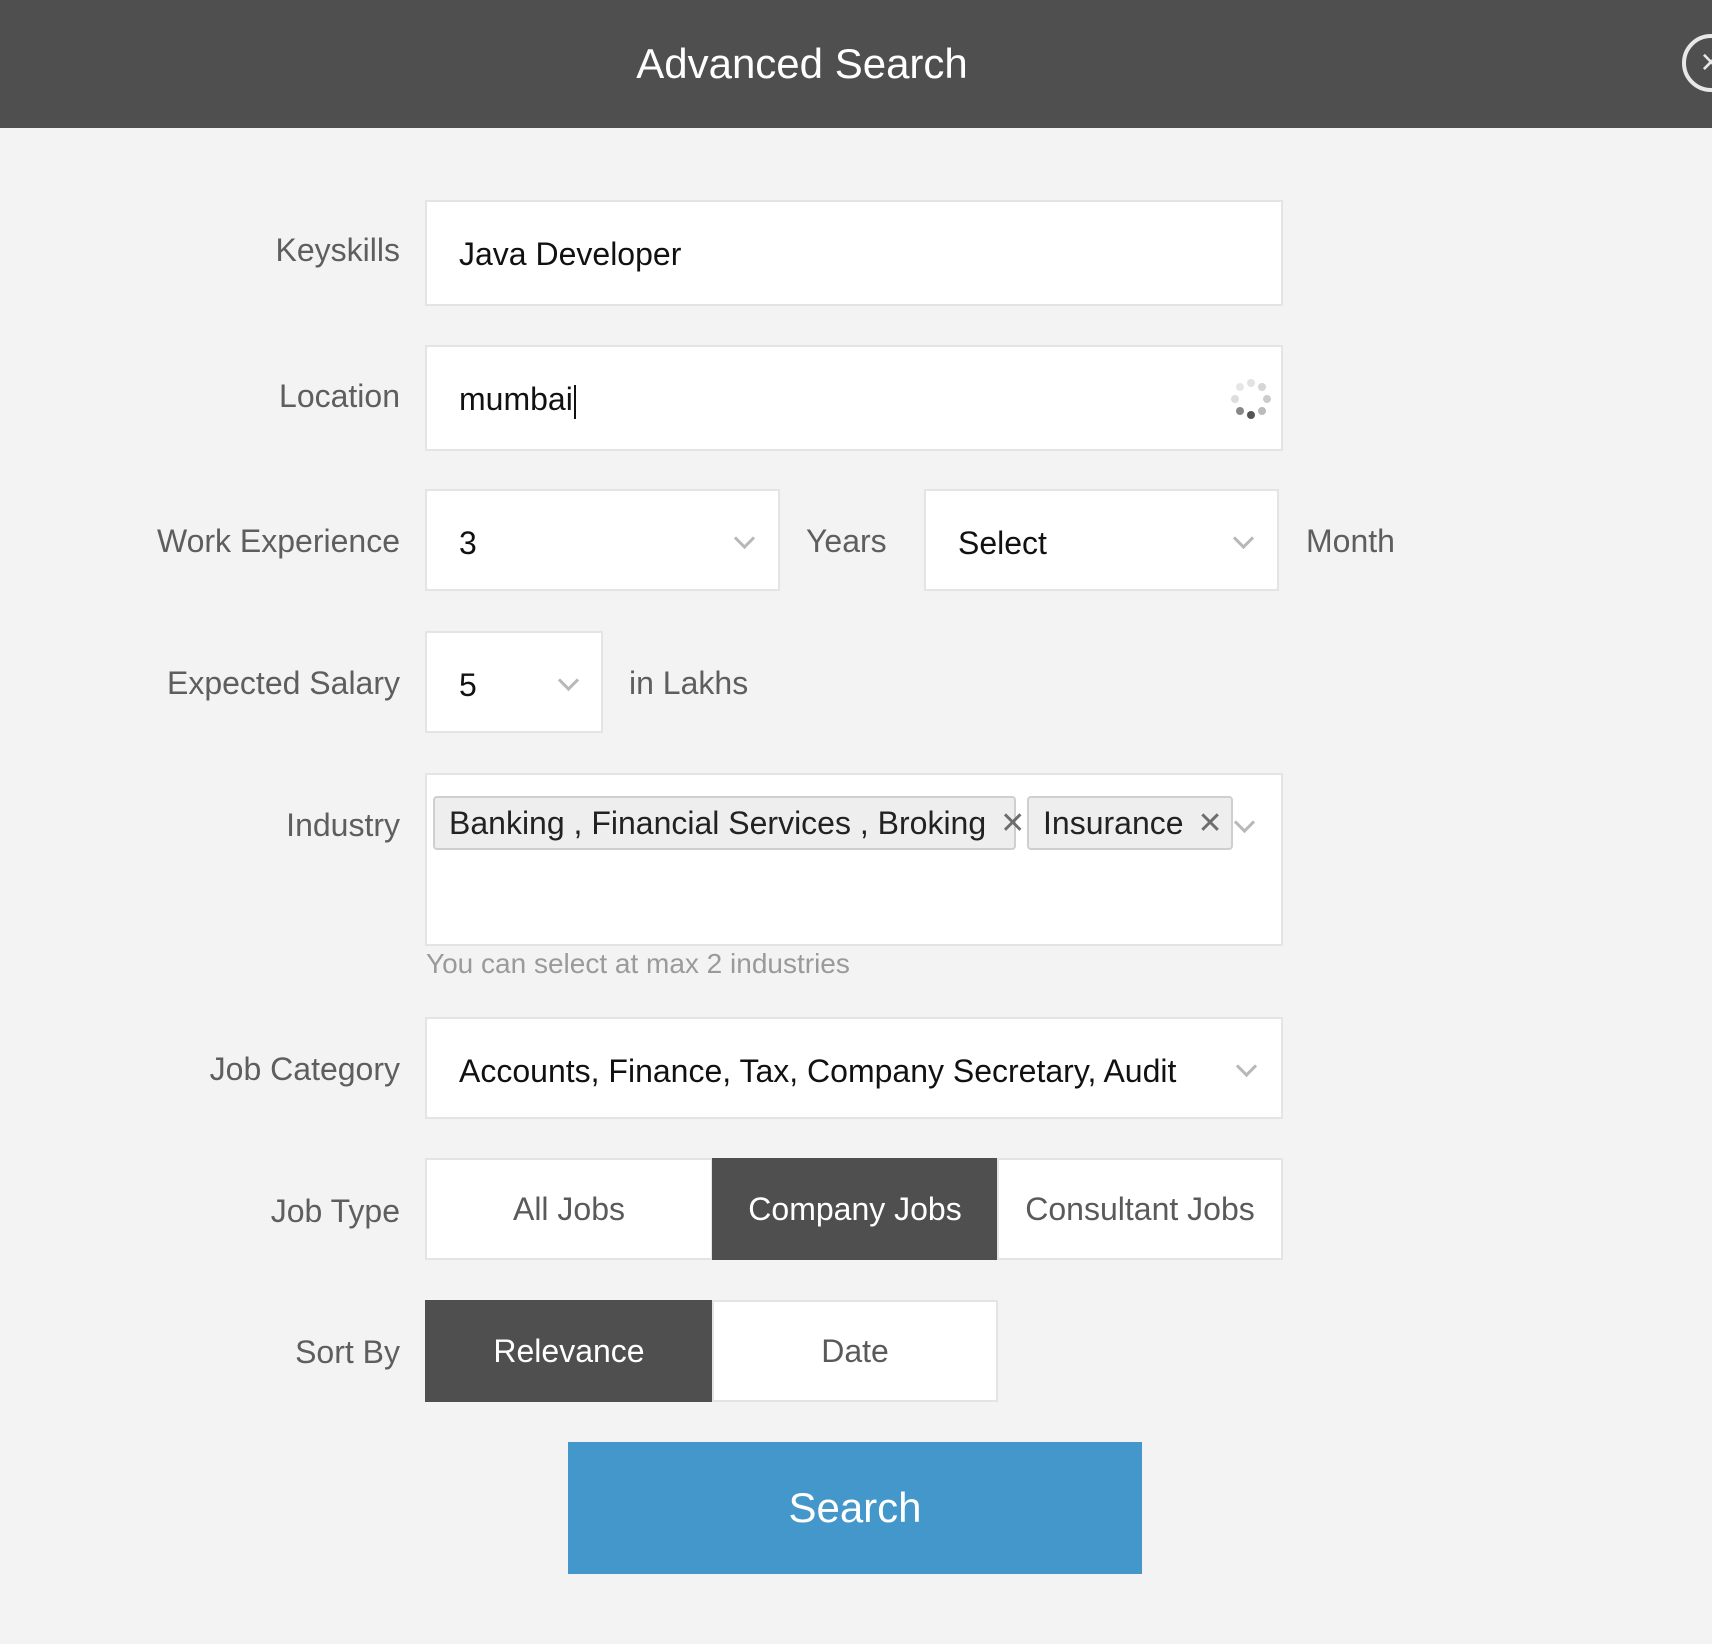  I want to click on location-value: mumbai, so click(516, 399).